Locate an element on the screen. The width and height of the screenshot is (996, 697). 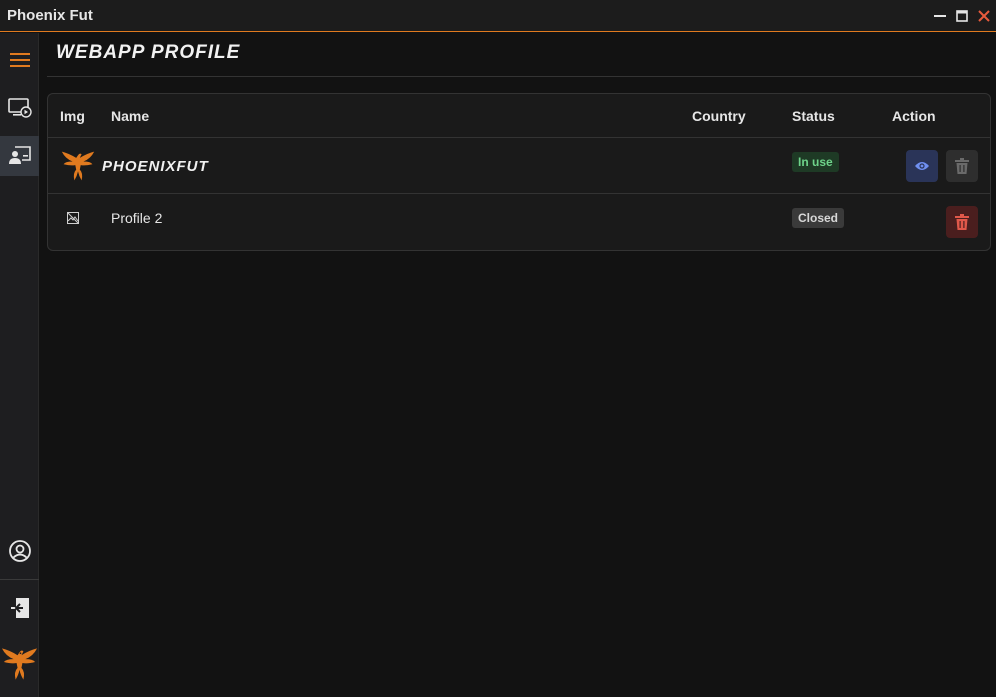
sidebar-item-webapp-profile is located at coordinates (19, 156).